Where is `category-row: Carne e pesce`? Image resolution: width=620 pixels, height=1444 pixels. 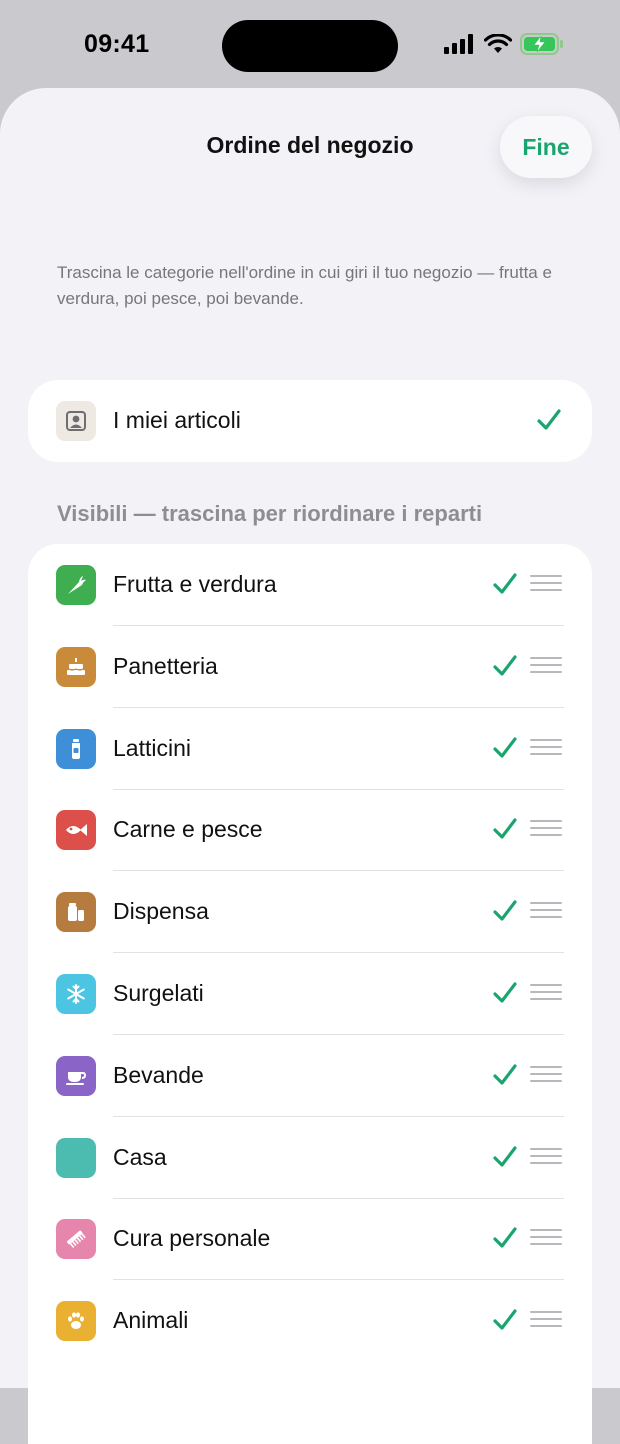 category-row: Carne e pesce is located at coordinates (310, 830).